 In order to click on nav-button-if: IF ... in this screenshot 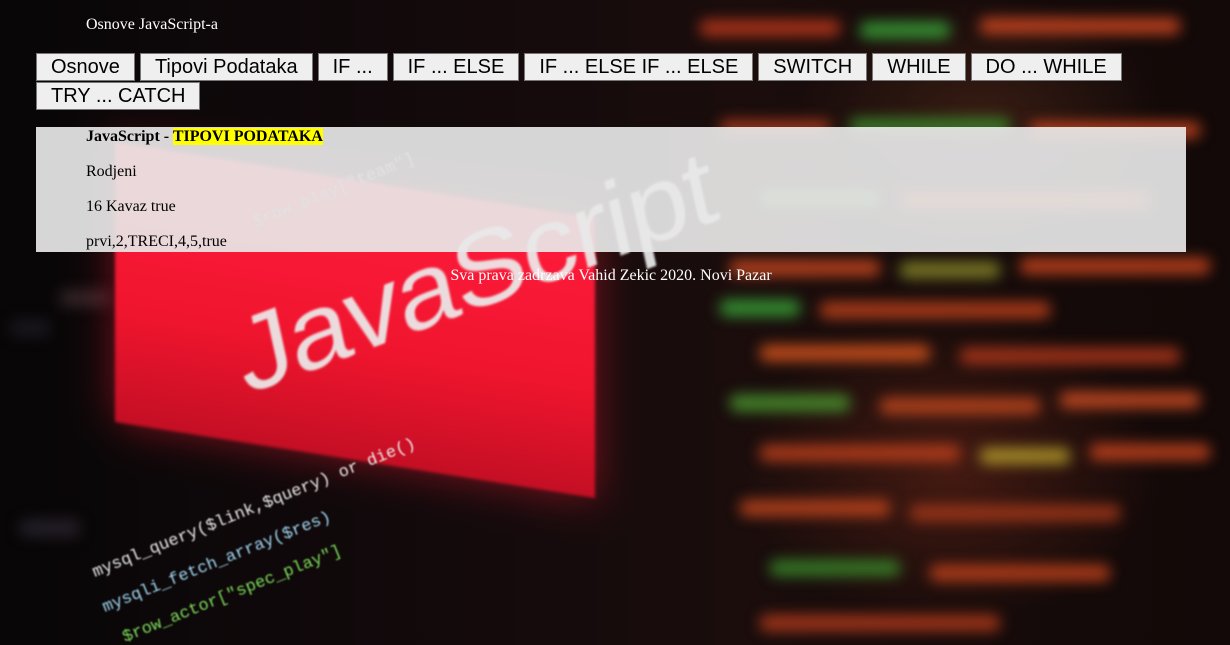, I will do `click(352, 67)`.